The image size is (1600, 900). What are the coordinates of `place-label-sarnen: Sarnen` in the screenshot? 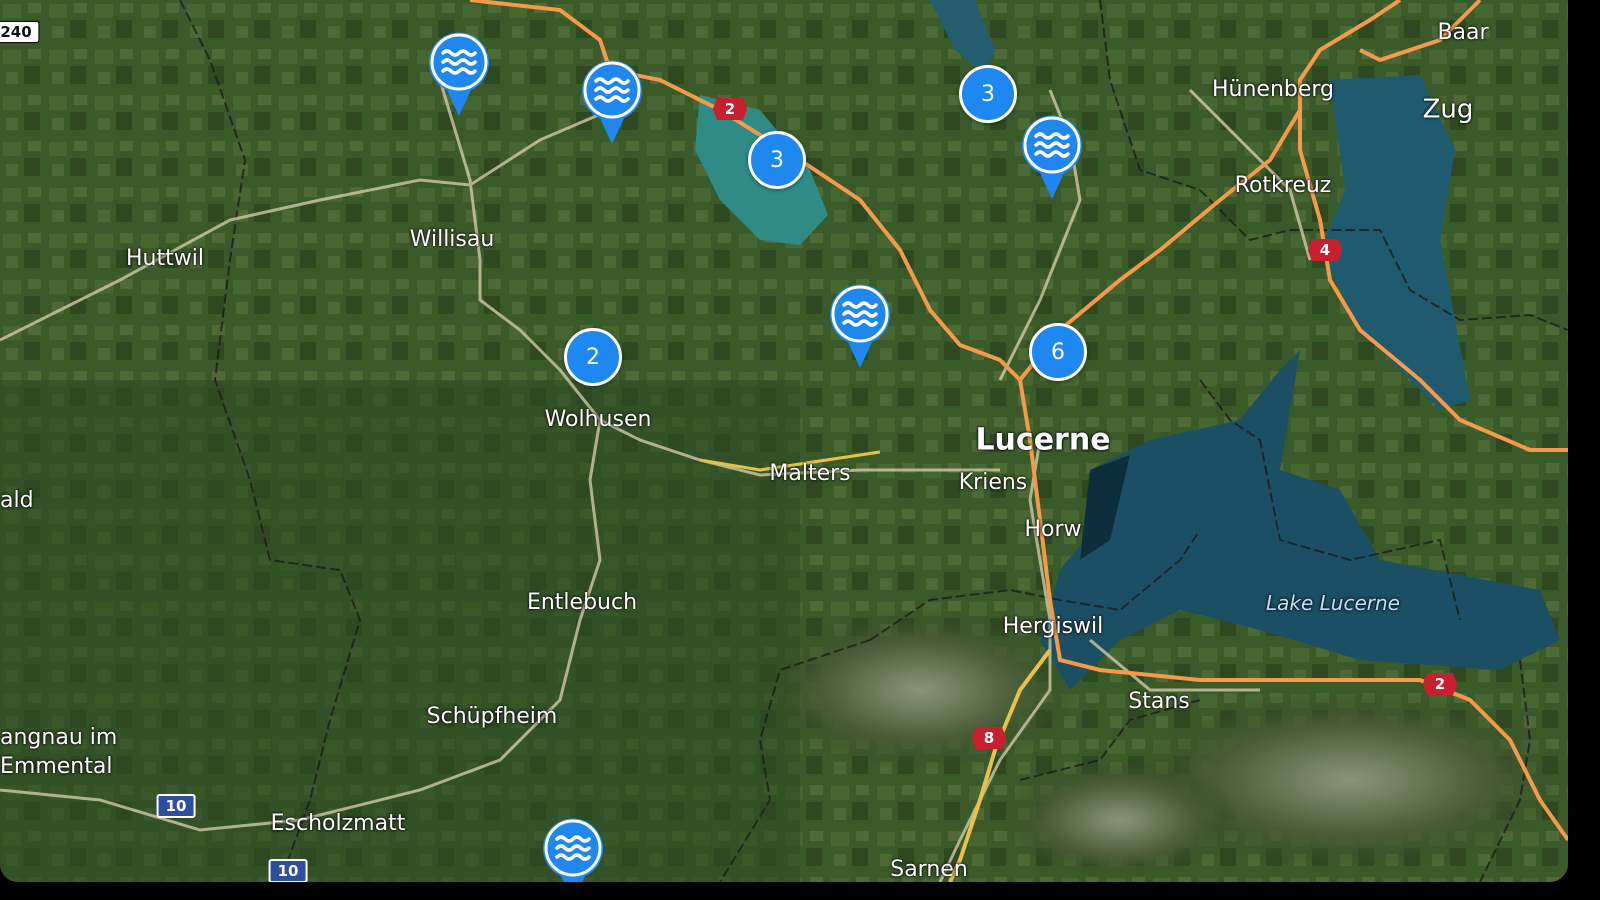 It's located at (929, 869).